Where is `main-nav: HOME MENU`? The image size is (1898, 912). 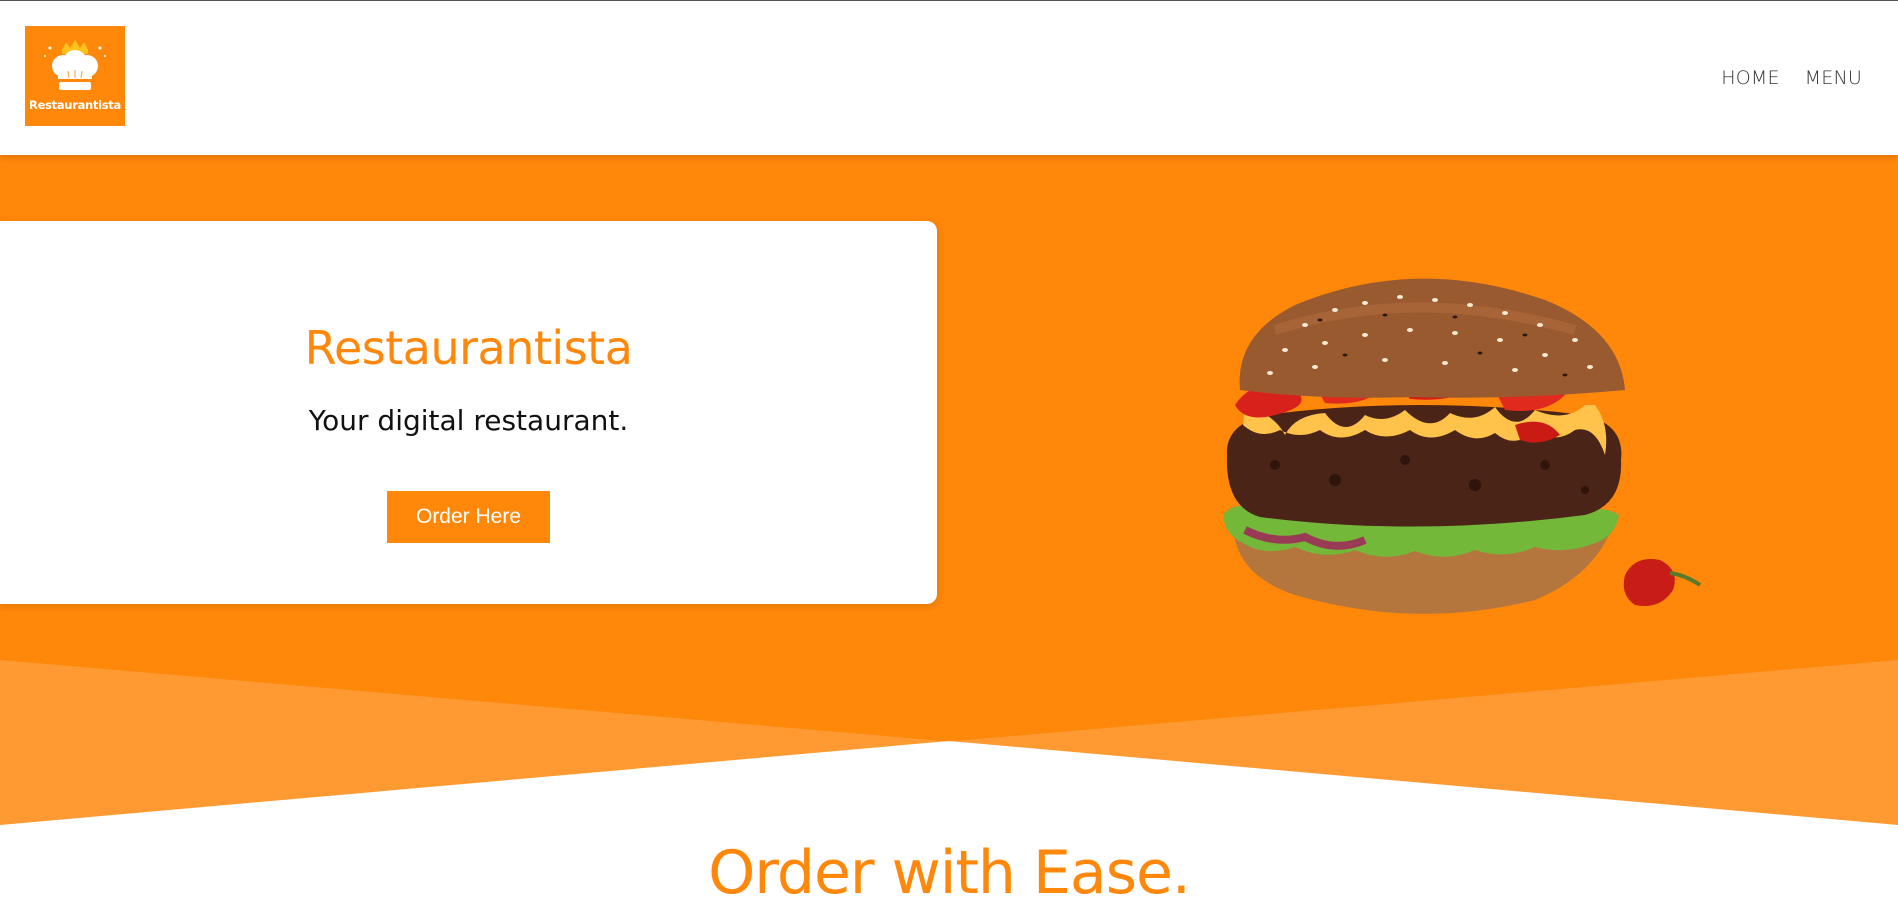
main-nav: HOME MENU is located at coordinates (1791, 78).